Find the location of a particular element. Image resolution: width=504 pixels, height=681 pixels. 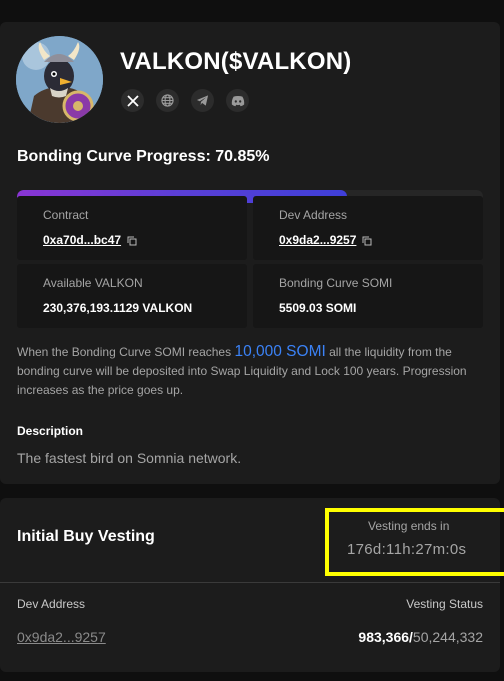

social-links is located at coordinates (185, 100).